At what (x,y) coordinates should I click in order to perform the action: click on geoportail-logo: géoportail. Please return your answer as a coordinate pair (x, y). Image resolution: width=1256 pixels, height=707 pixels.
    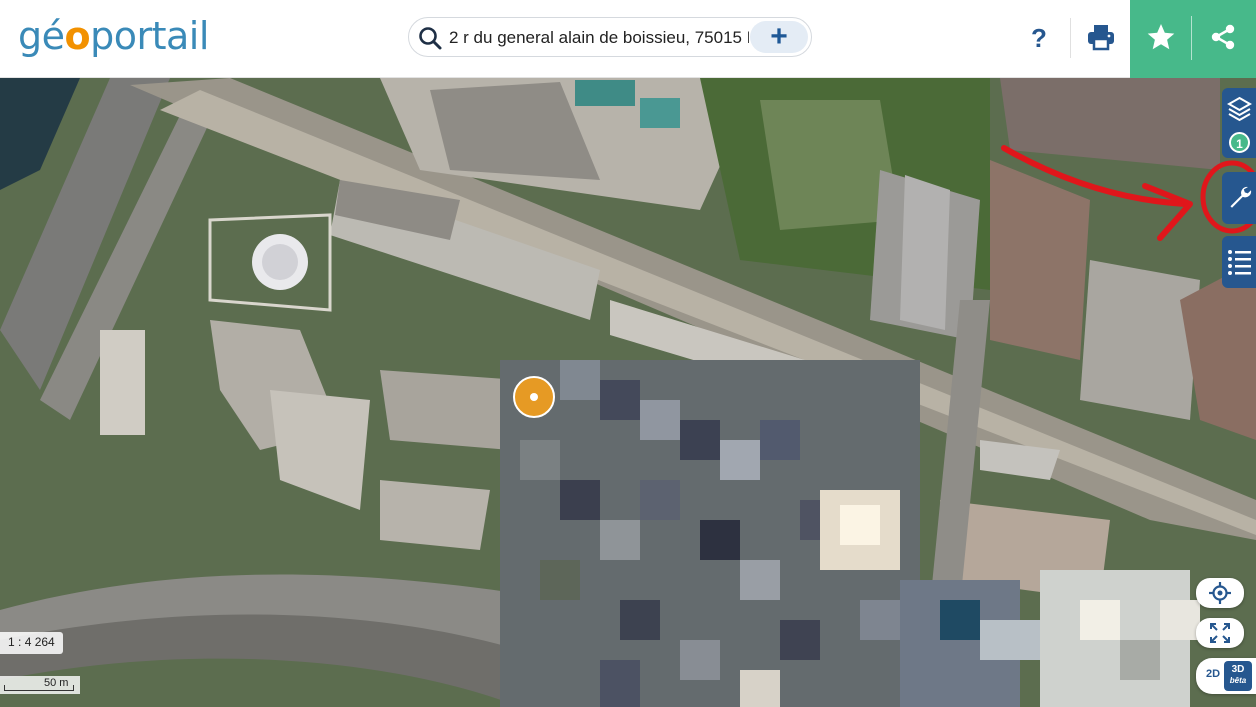
    Looking at the image, I should click on (113, 36).